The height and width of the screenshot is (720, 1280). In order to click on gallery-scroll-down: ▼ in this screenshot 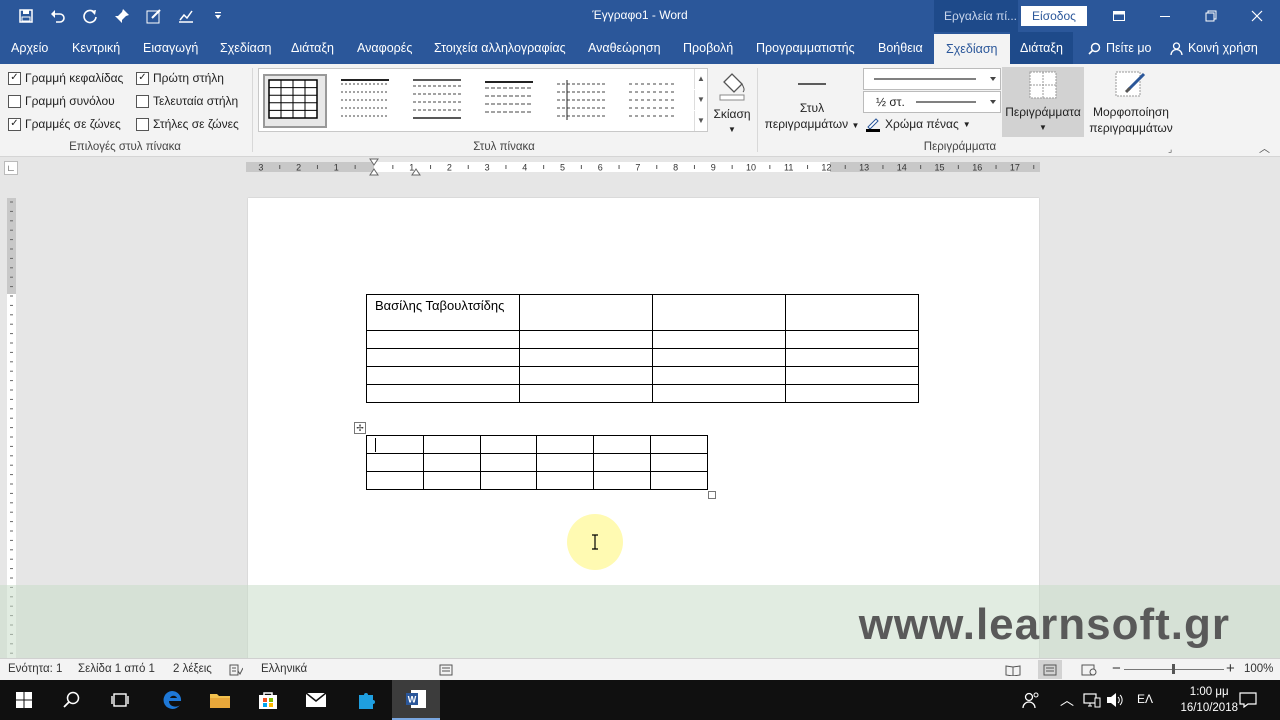, I will do `click(700, 100)`.